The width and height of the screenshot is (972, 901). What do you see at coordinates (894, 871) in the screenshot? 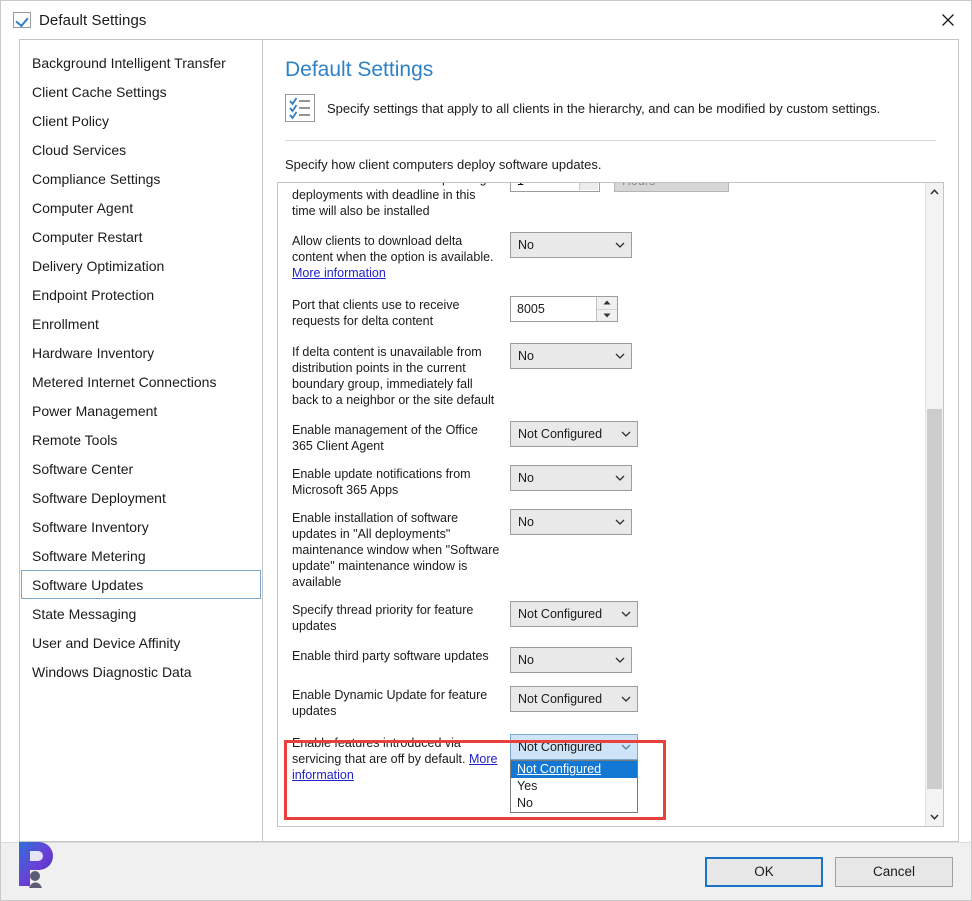
I see `cancel-button: Cancel` at bounding box center [894, 871].